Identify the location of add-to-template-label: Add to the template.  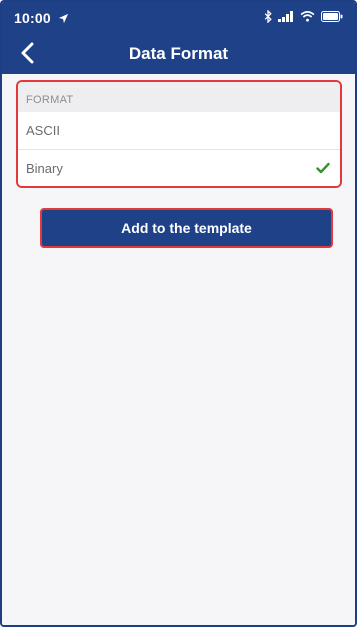
(186, 228).